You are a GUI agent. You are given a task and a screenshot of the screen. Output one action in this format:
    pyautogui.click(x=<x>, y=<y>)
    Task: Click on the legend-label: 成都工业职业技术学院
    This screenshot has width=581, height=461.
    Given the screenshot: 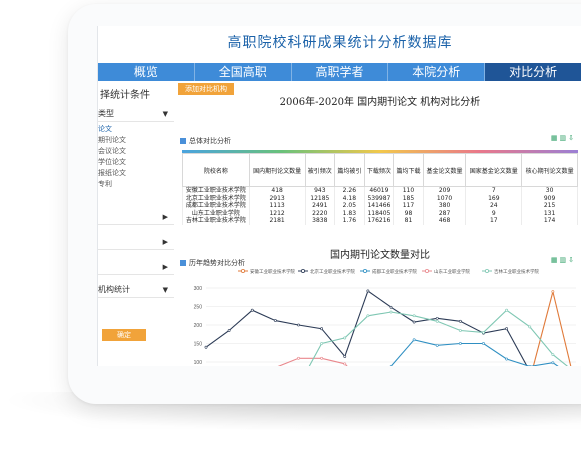 What is the action you would take?
    pyautogui.click(x=394, y=271)
    